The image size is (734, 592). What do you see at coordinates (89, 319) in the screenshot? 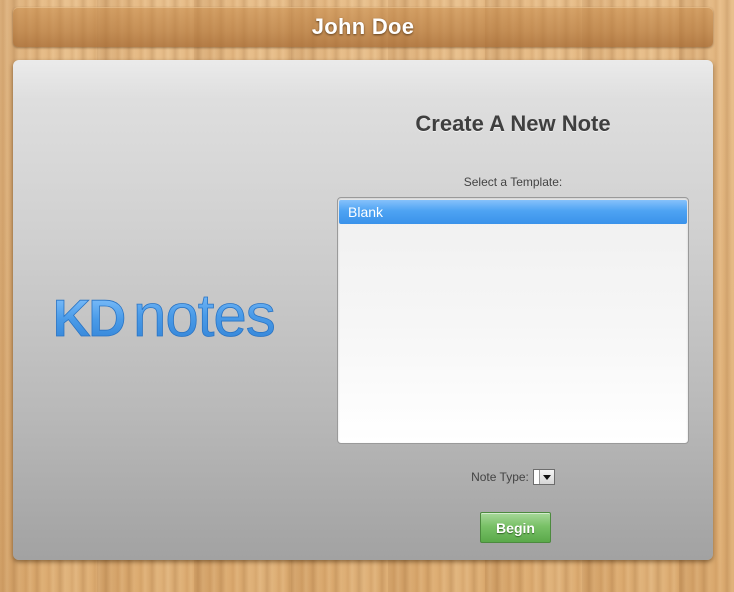
I see `logo-kd-text: KD` at bounding box center [89, 319].